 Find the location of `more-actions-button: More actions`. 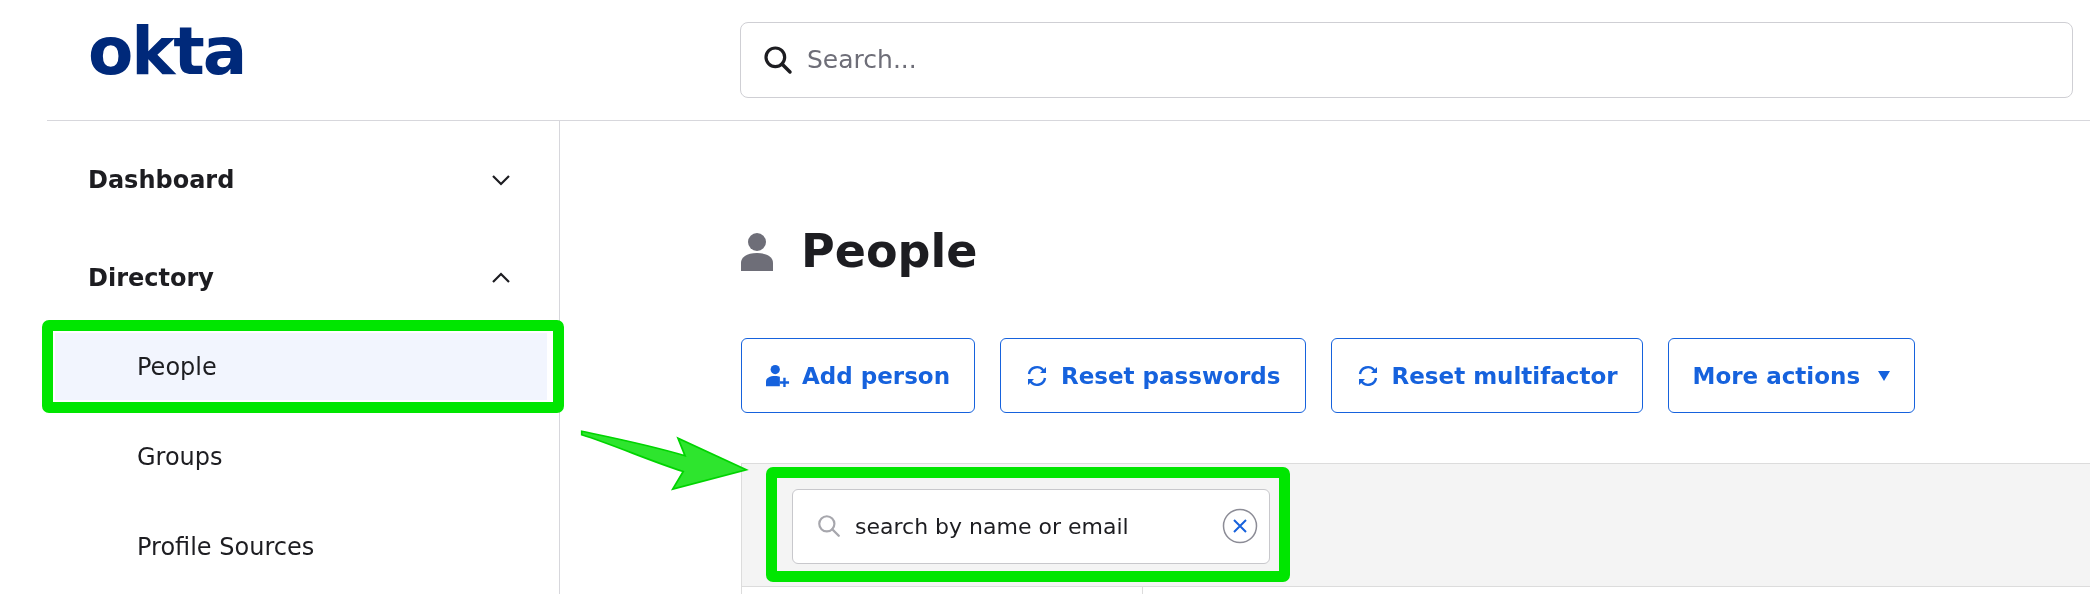

more-actions-button: More actions is located at coordinates (1791, 375).